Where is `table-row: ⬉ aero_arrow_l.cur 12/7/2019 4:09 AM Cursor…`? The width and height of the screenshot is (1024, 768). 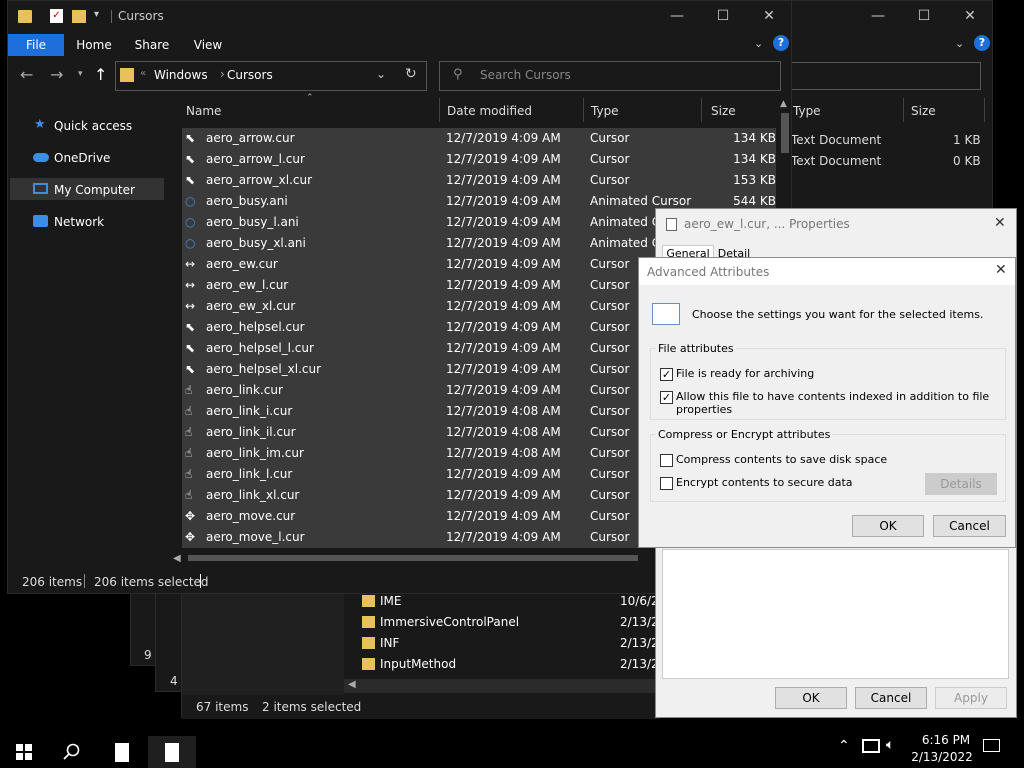 table-row: ⬉ aero_arrow_l.cur 12/7/2019 4:09 AM Cursor… is located at coordinates (479, 159).